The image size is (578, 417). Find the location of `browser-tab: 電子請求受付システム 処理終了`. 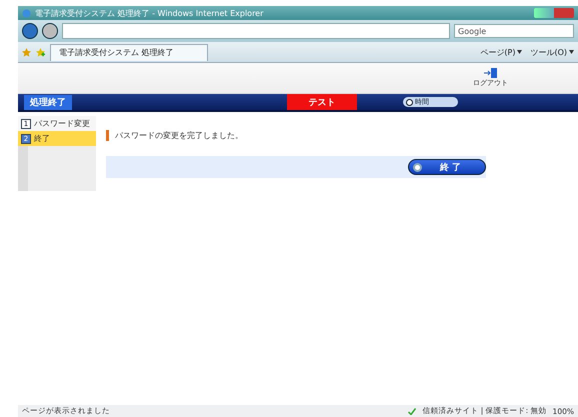

browser-tab: 電子請求受付システム 処理終了 is located at coordinates (129, 52).